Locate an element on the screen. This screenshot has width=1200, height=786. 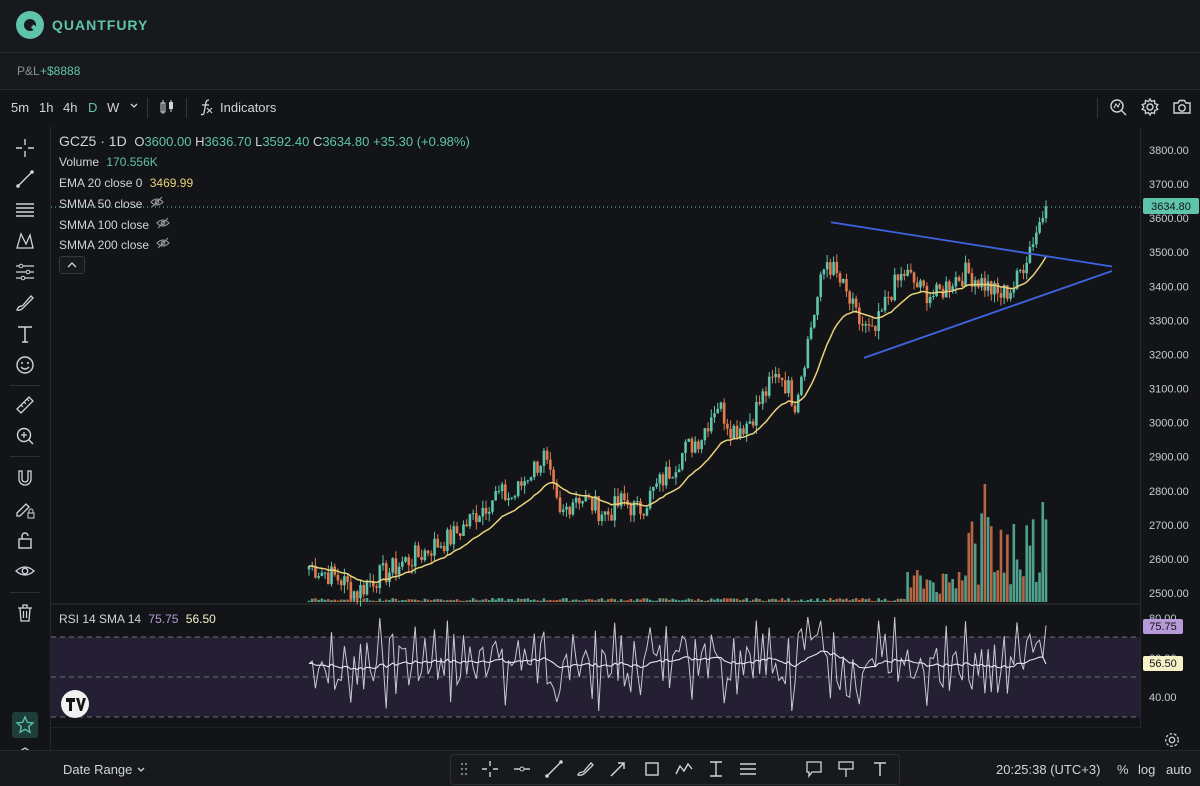
gear-icon is located at coordinates (1150, 108).